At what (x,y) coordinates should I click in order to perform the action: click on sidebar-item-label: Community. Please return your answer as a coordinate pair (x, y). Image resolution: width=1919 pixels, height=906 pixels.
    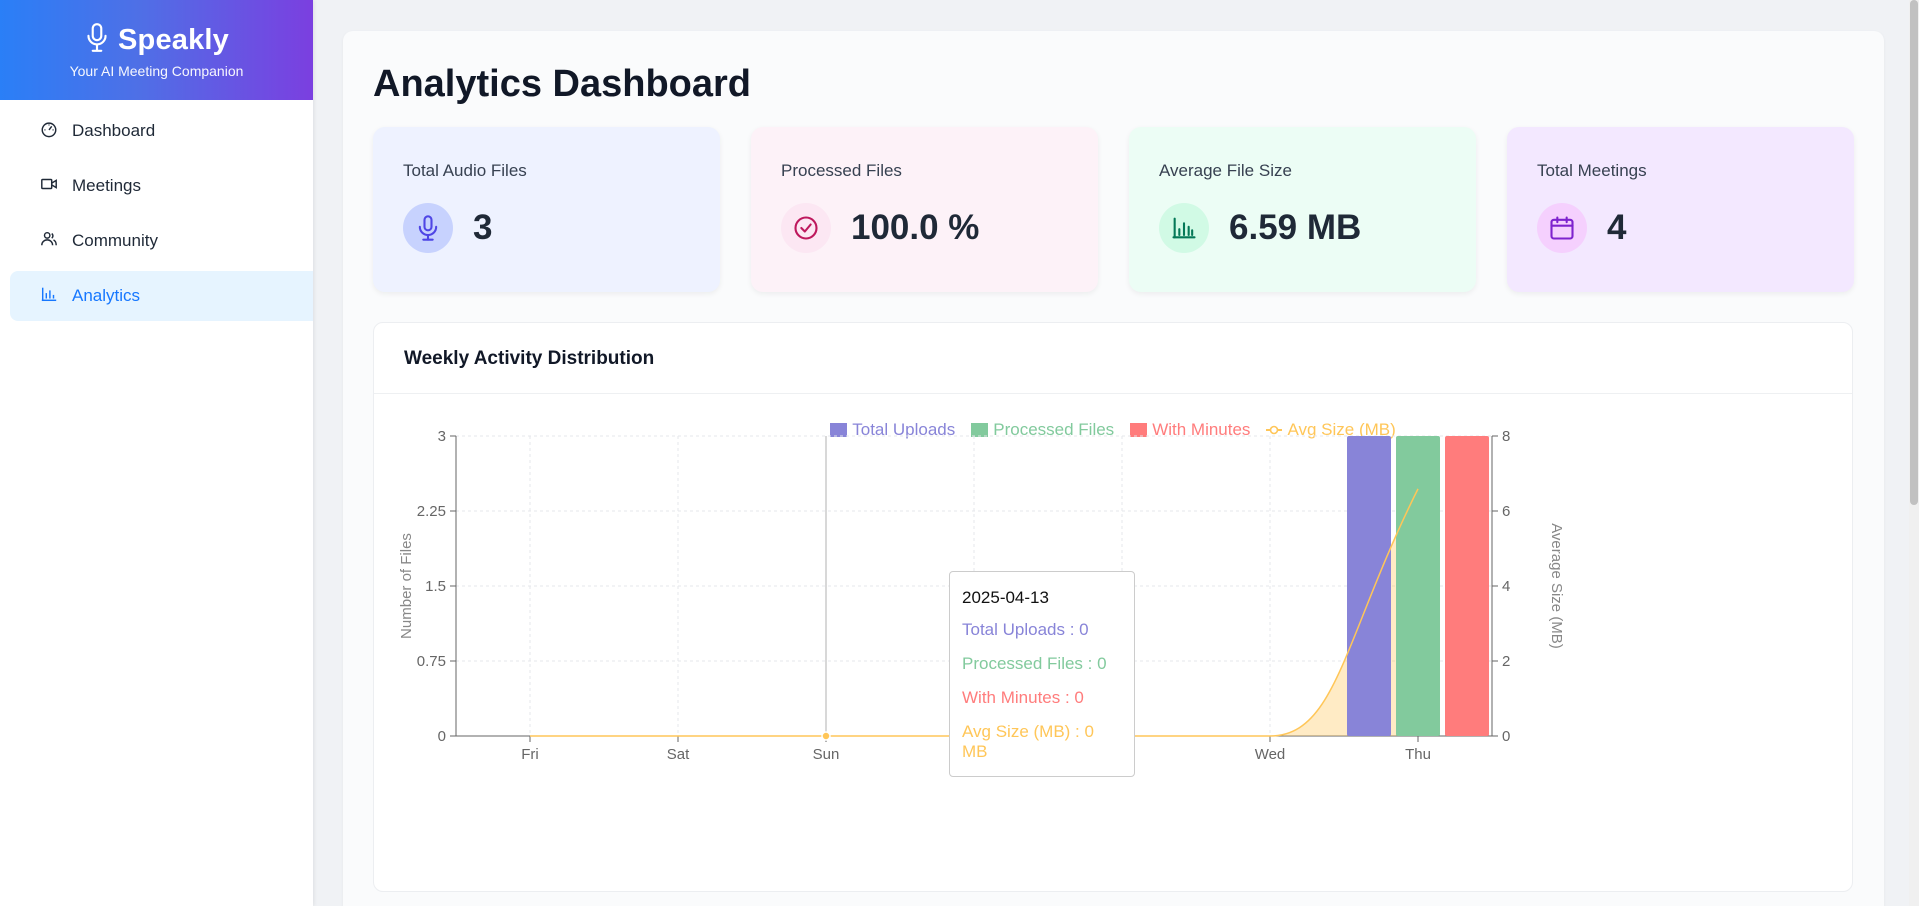
    Looking at the image, I should click on (115, 240).